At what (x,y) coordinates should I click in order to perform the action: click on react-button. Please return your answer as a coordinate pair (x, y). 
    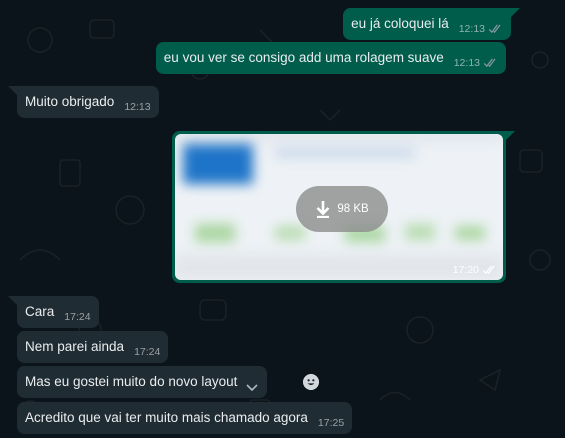
    Looking at the image, I should click on (311, 382).